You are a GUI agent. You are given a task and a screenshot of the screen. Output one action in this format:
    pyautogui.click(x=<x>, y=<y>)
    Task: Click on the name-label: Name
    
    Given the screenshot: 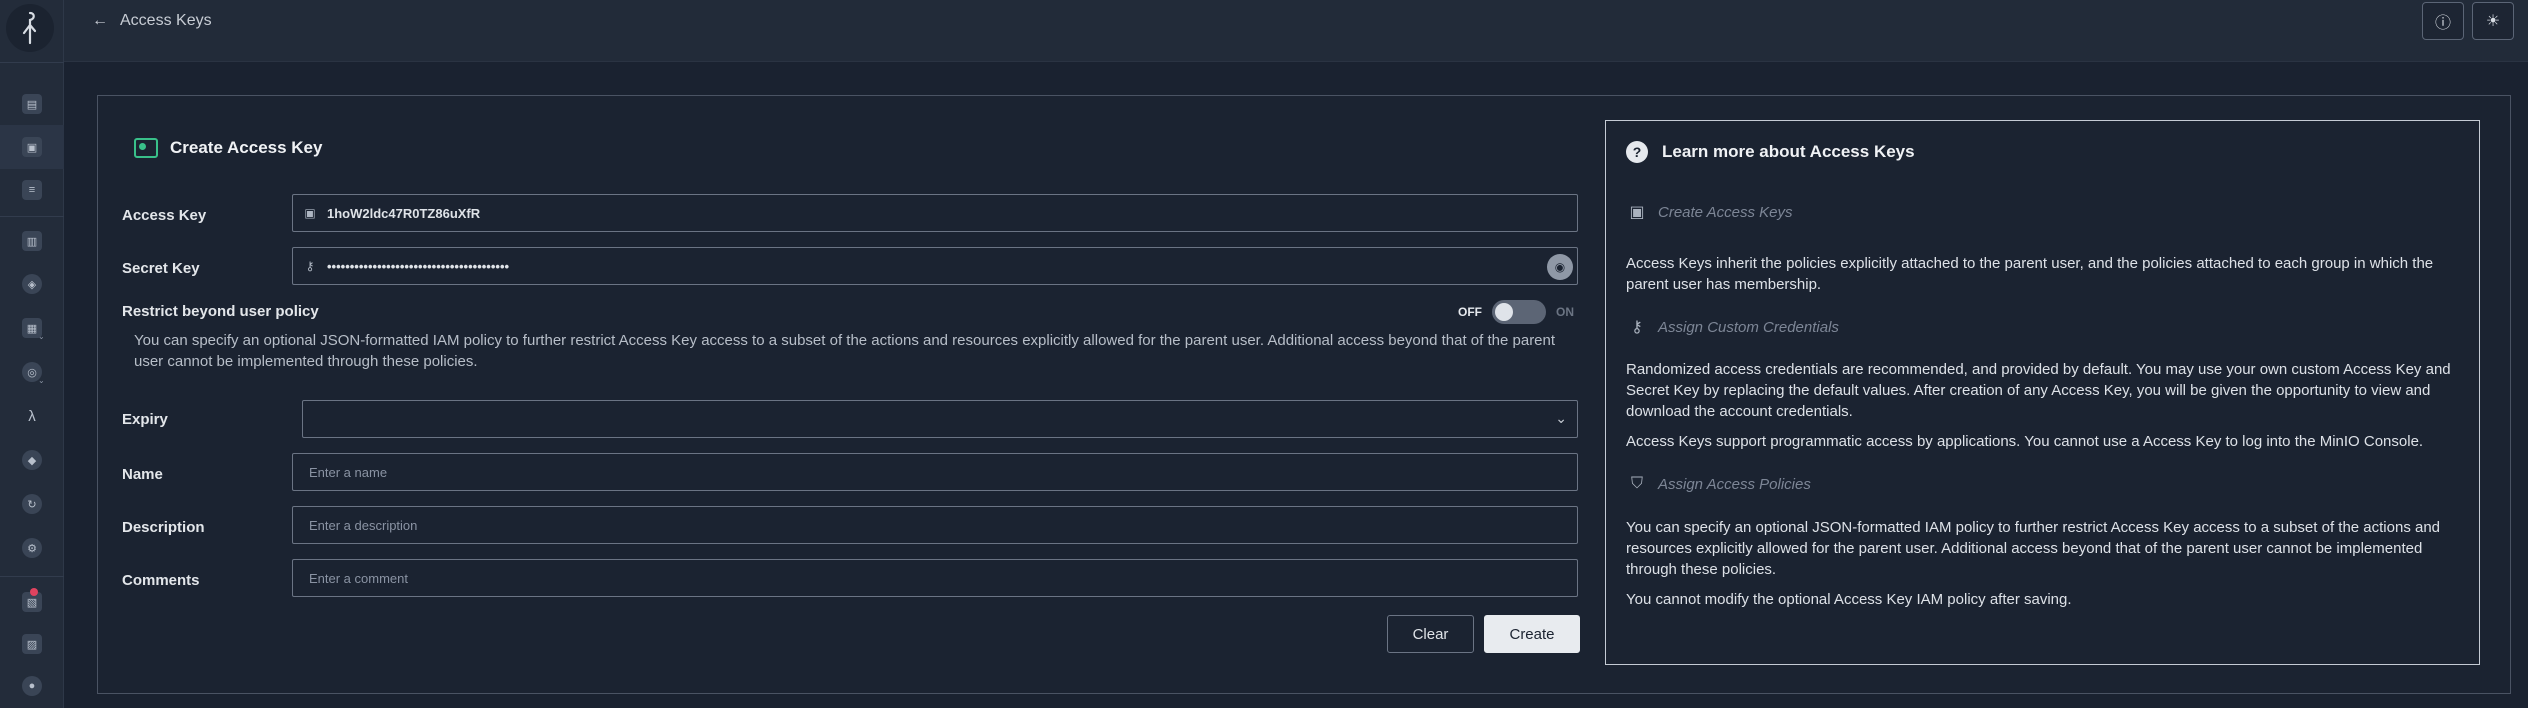 What is the action you would take?
    pyautogui.click(x=142, y=474)
    